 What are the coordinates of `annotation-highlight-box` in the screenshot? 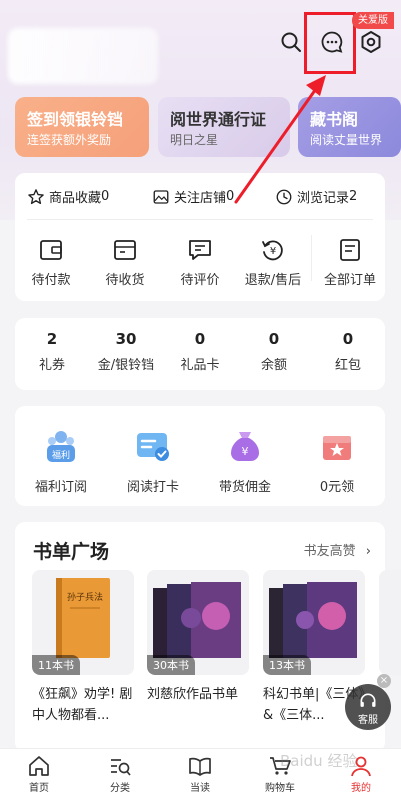 It's located at (330, 43).